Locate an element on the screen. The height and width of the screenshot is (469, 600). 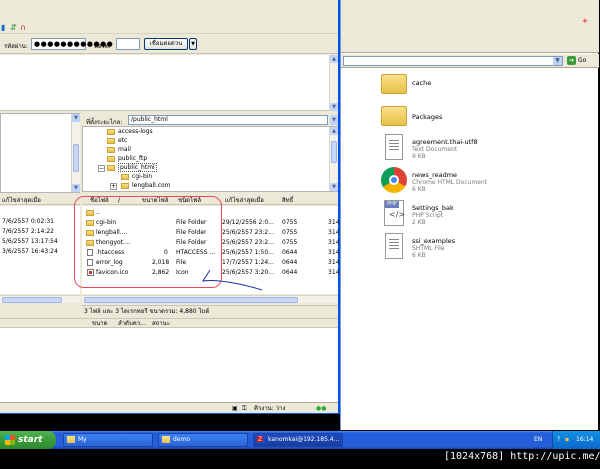
system-tray: ? ▪ 16:14 is located at coordinates (576, 440).